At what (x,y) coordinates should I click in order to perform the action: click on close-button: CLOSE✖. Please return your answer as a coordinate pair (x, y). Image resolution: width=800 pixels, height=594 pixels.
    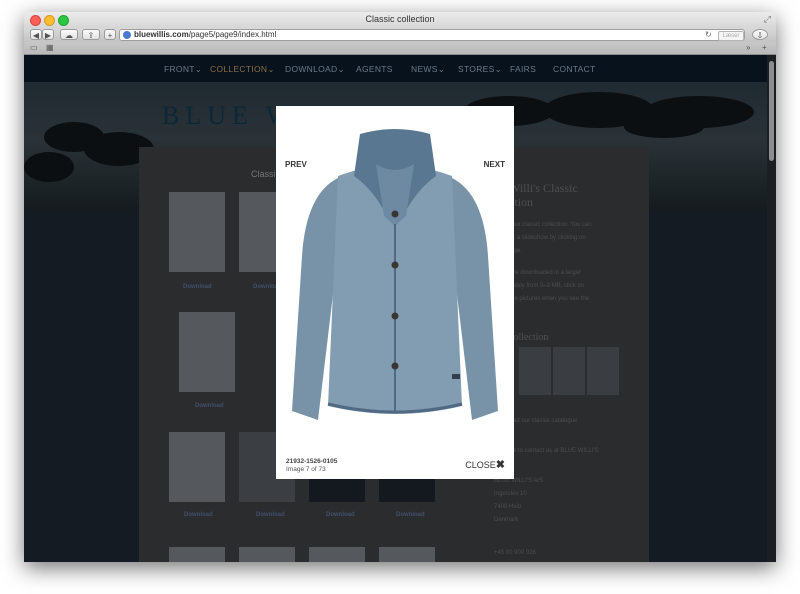
    Looking at the image, I should click on (485, 464).